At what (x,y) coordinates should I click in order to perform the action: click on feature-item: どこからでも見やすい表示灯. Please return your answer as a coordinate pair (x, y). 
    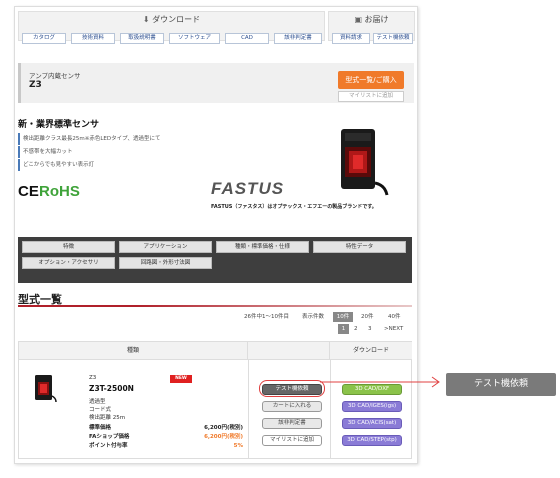
    Looking at the image, I should click on (113, 165).